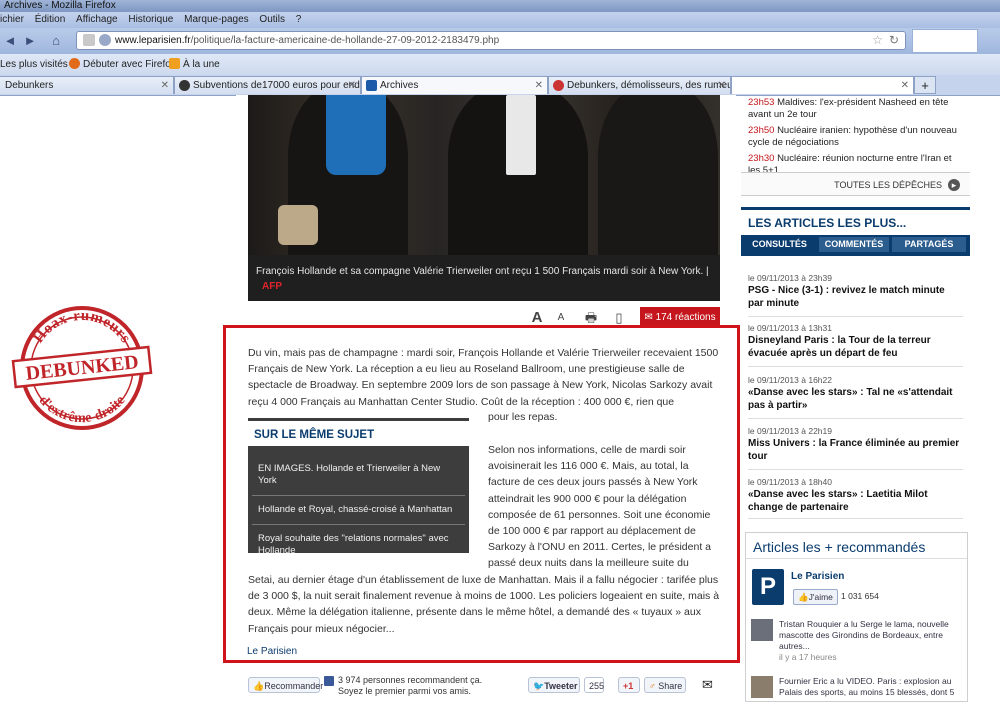 The height and width of the screenshot is (702, 1000). What do you see at coordinates (10, 41) in the screenshot?
I see `back-icon: ◄` at bounding box center [10, 41].